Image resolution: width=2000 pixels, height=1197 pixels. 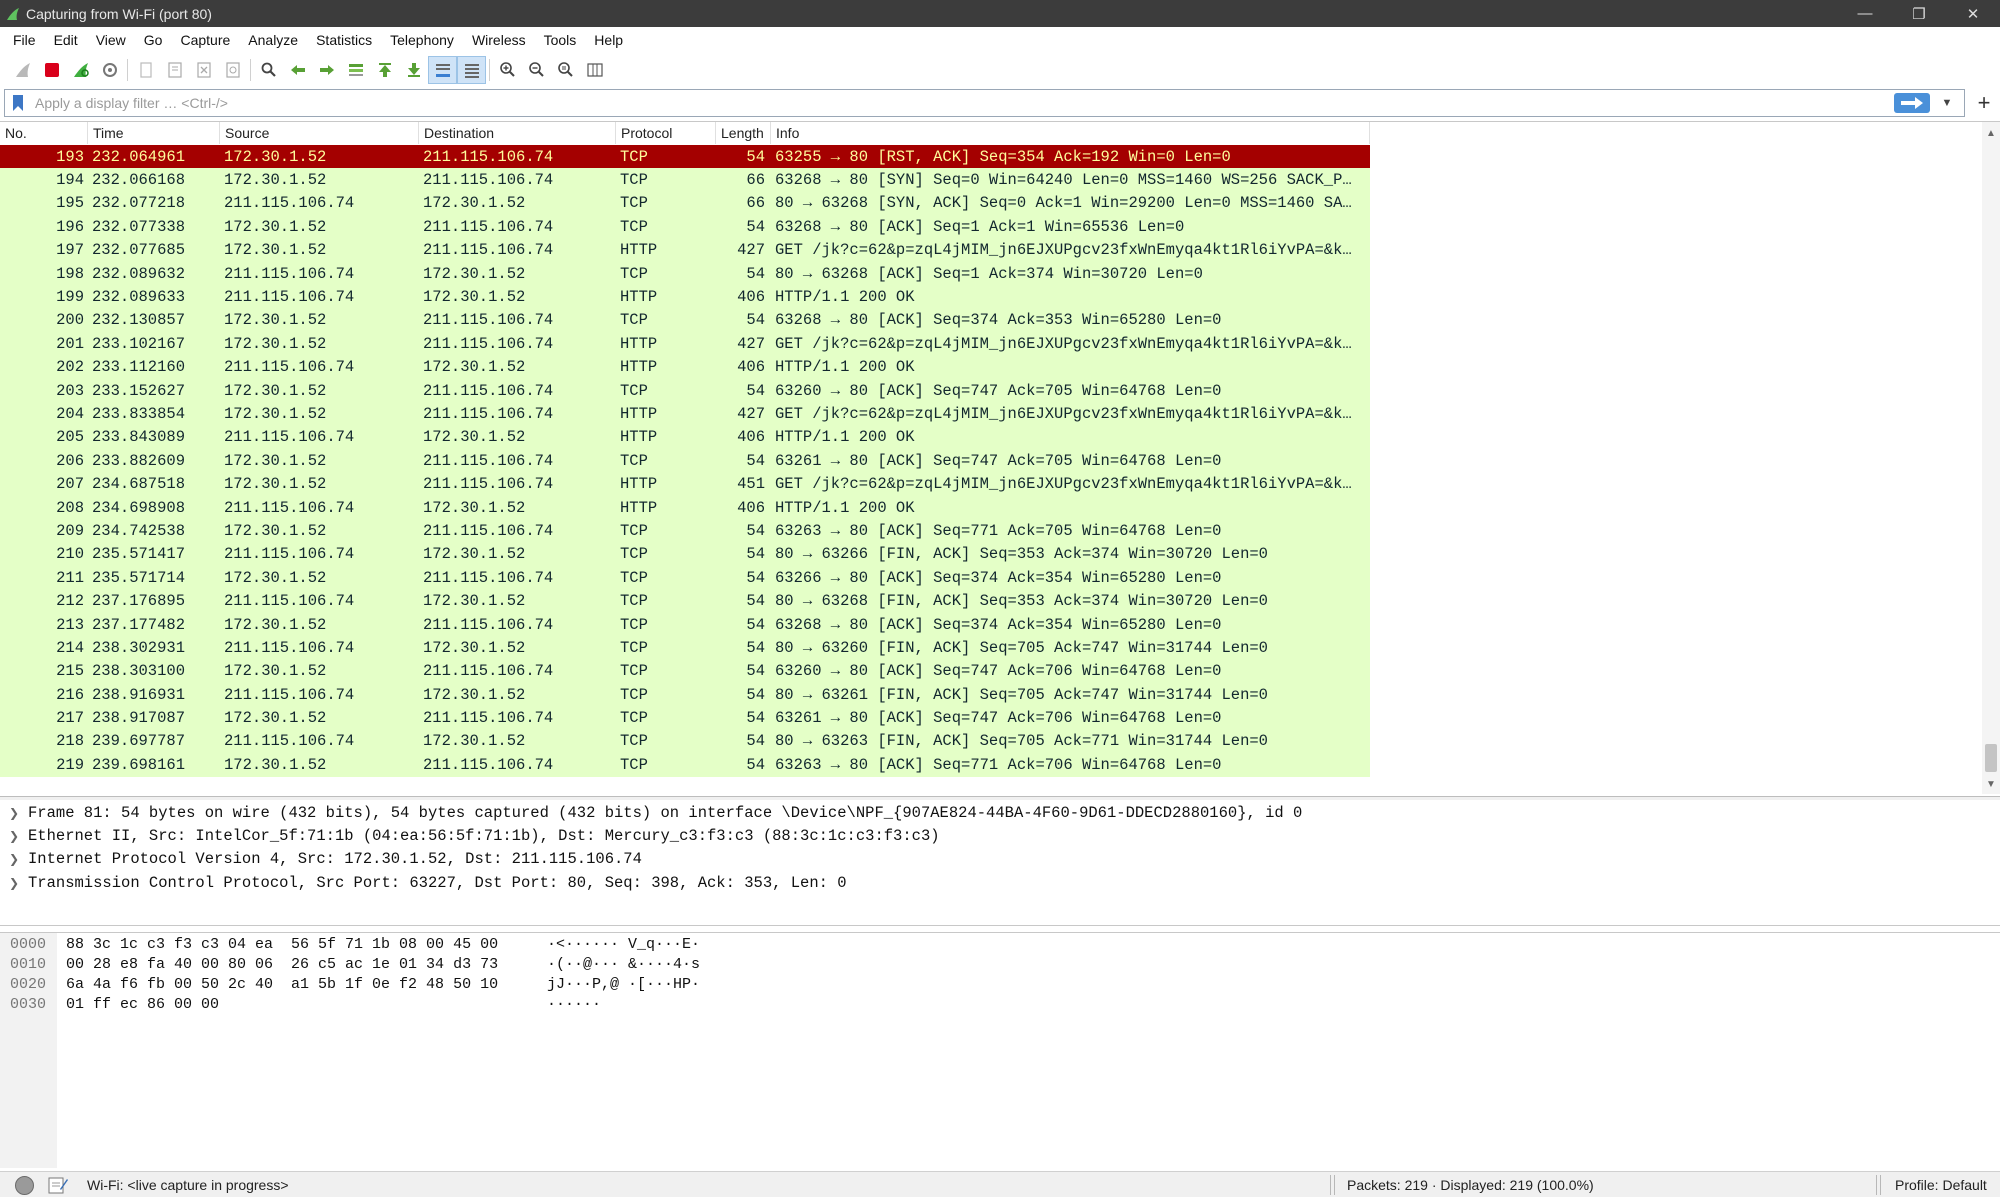 I want to click on scrollbar-thumb, so click(x=1991, y=758).